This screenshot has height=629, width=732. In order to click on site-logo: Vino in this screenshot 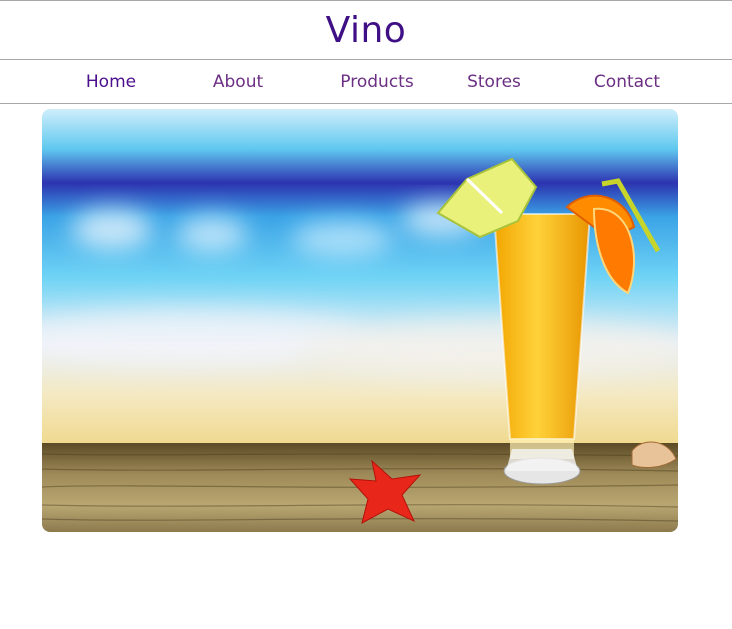, I will do `click(366, 31)`.